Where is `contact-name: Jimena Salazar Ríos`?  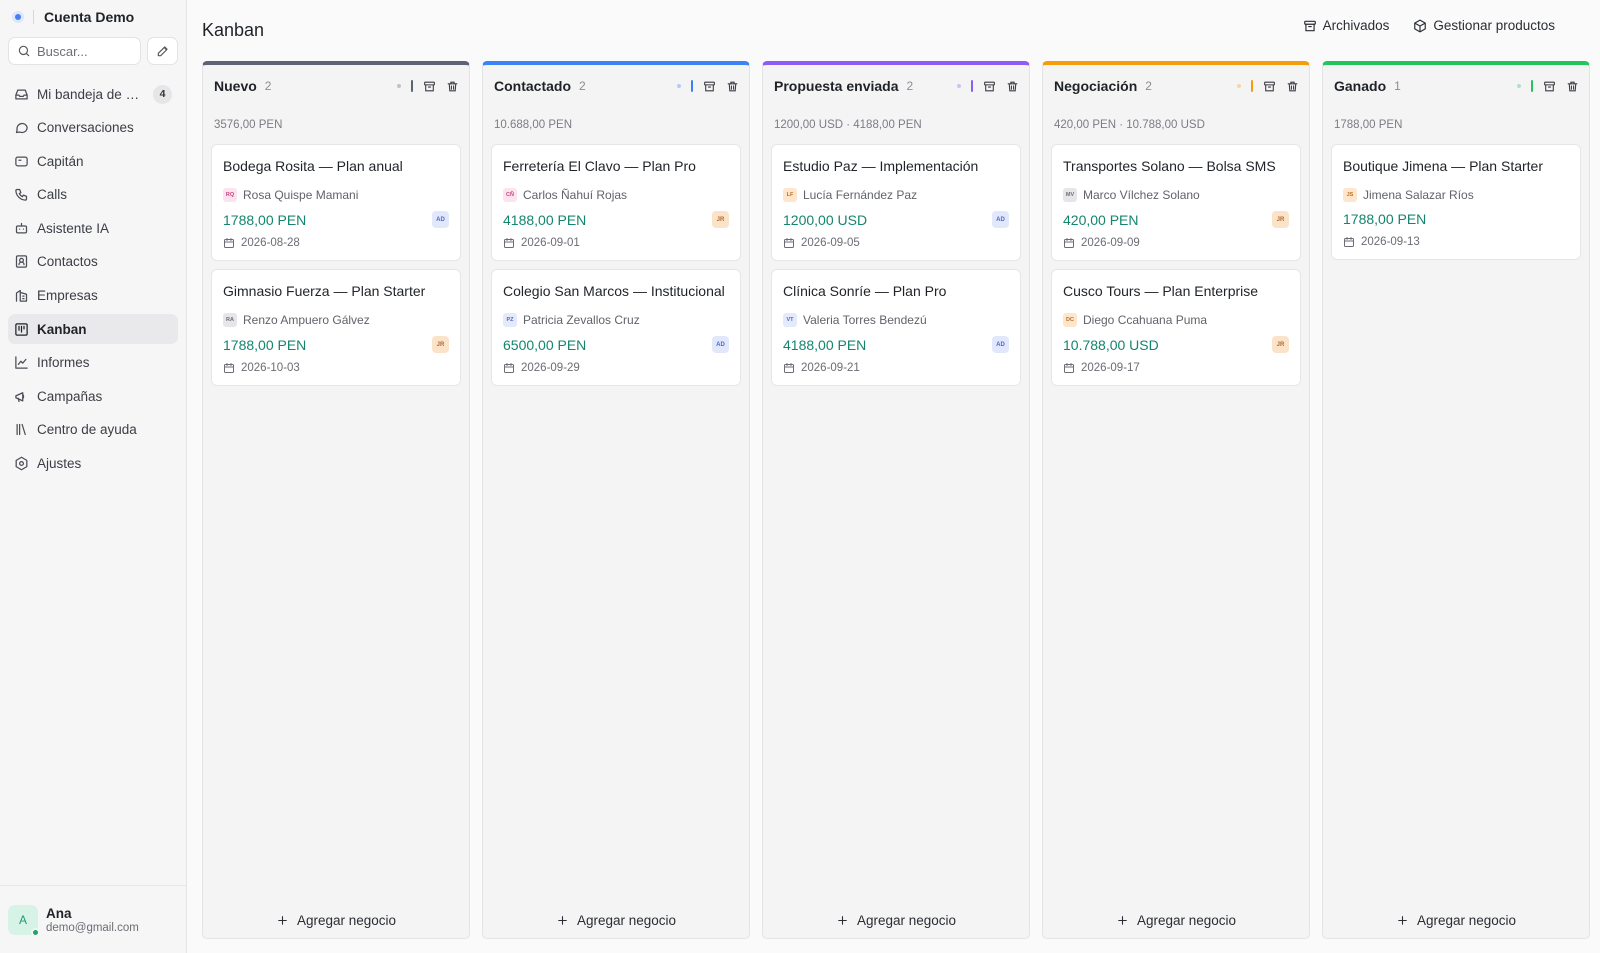 contact-name: Jimena Salazar Ríos is located at coordinates (1418, 195).